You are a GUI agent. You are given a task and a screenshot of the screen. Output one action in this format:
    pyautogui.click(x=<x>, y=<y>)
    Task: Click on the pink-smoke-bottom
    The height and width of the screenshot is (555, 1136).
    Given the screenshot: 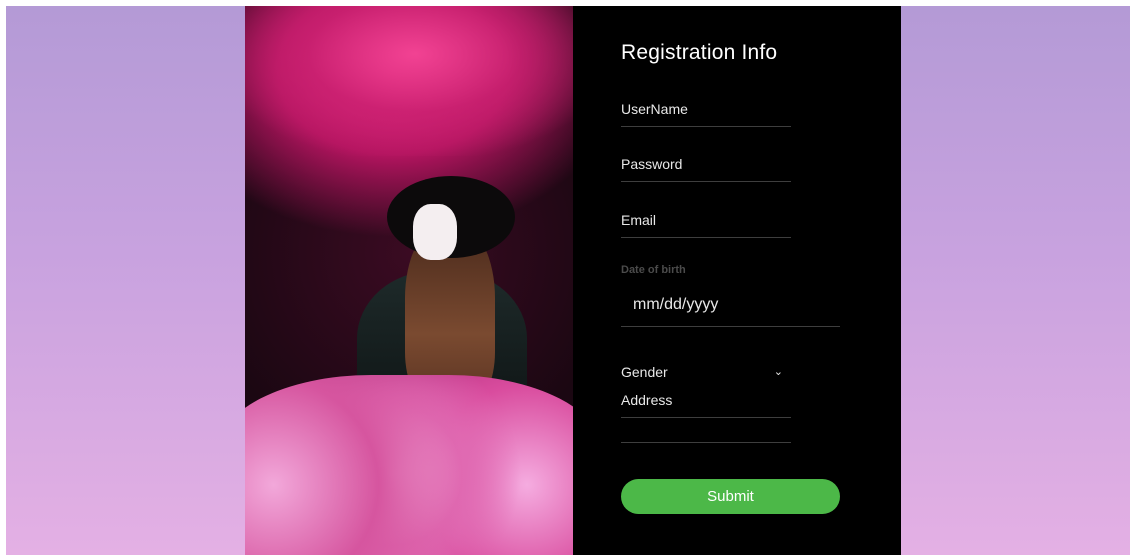 What is the action you would take?
    pyautogui.click(x=409, y=465)
    